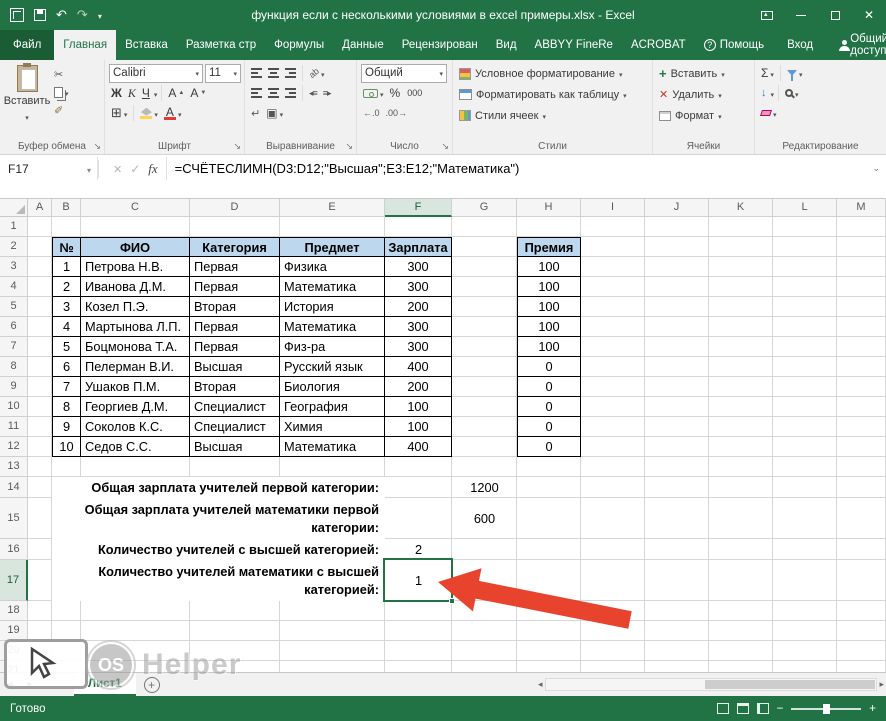  What do you see at coordinates (14, 447) in the screenshot?
I see `row-header-12: 12` at bounding box center [14, 447].